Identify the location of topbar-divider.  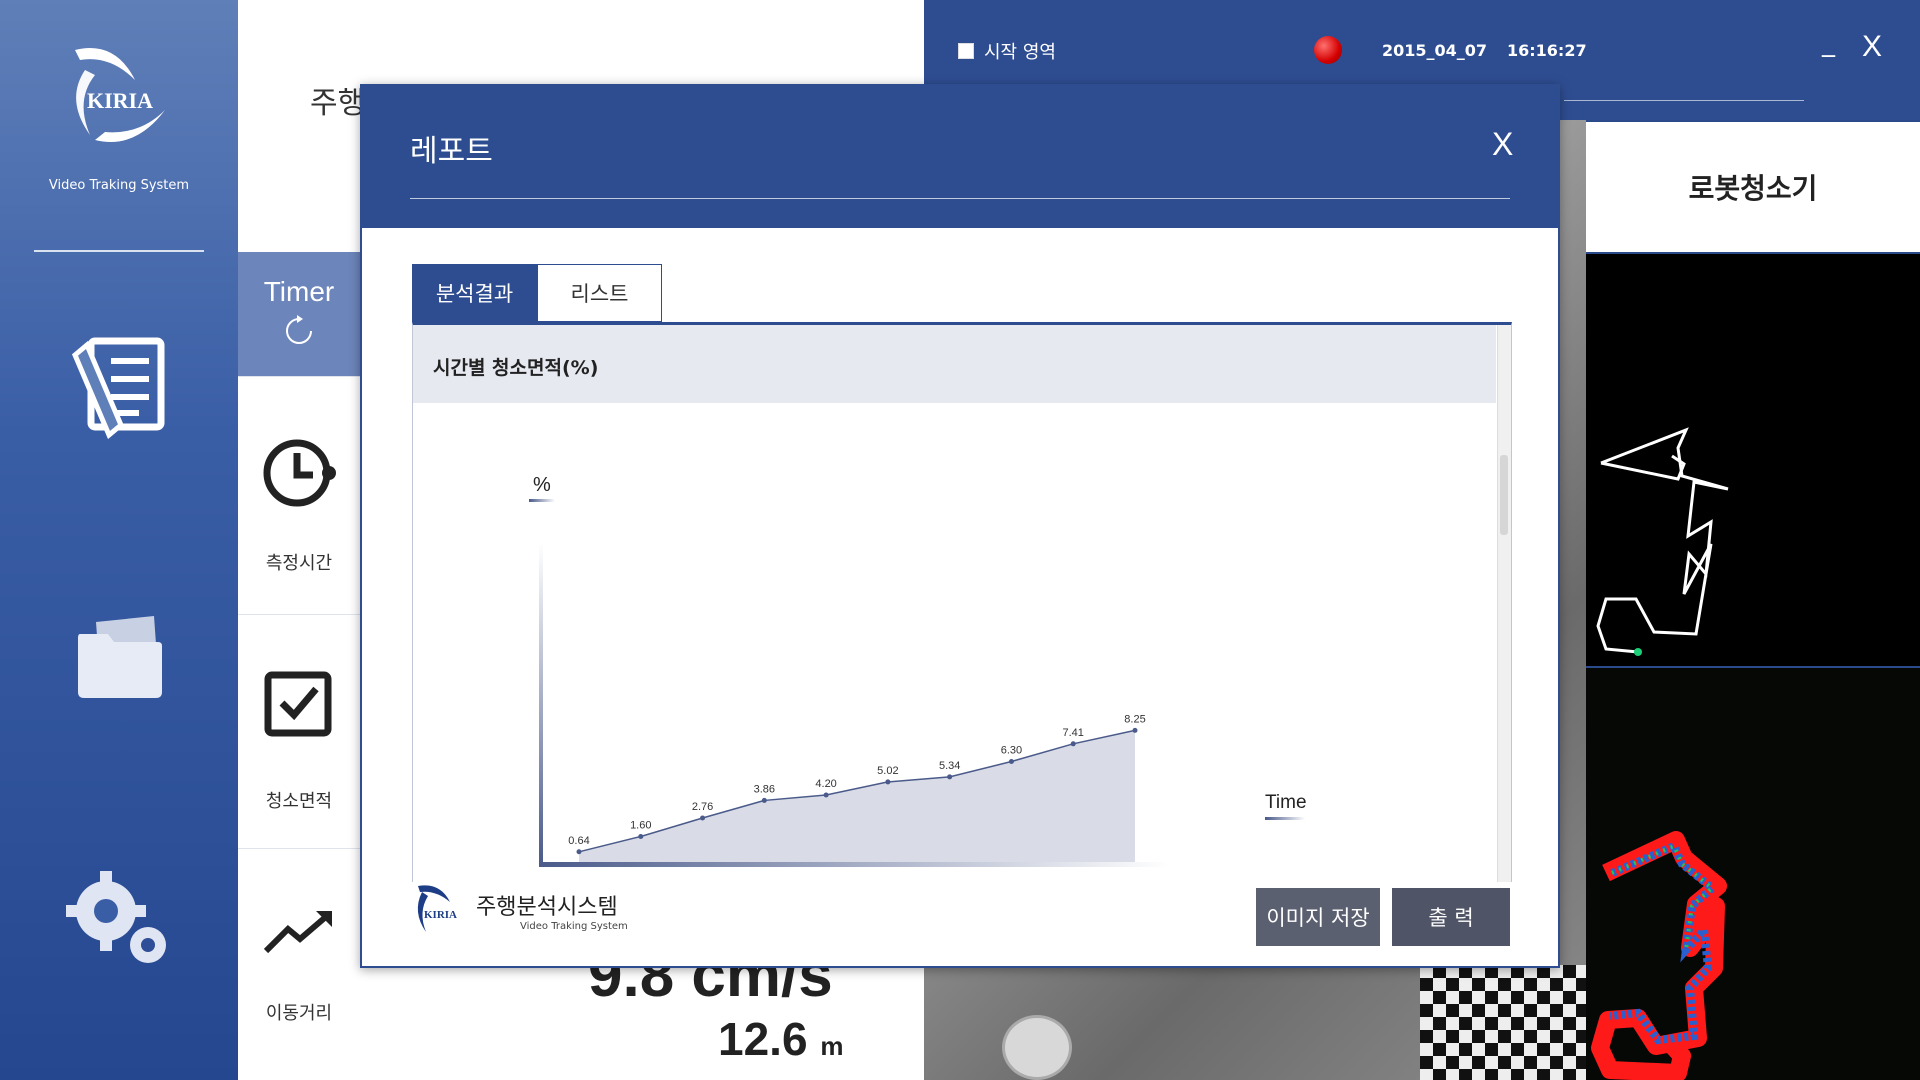
(1684, 100).